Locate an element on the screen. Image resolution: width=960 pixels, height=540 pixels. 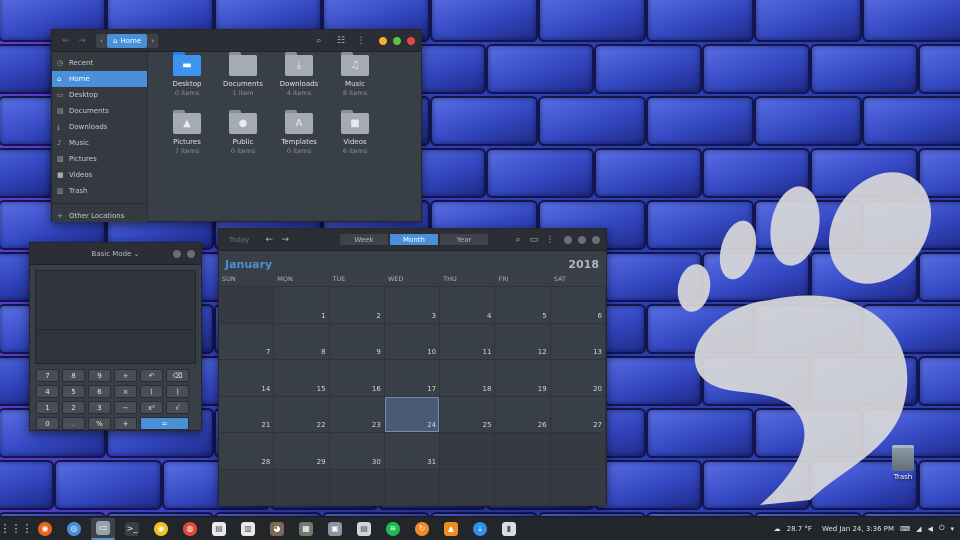
key-5: ⌫ is located at coordinates (177, 375).